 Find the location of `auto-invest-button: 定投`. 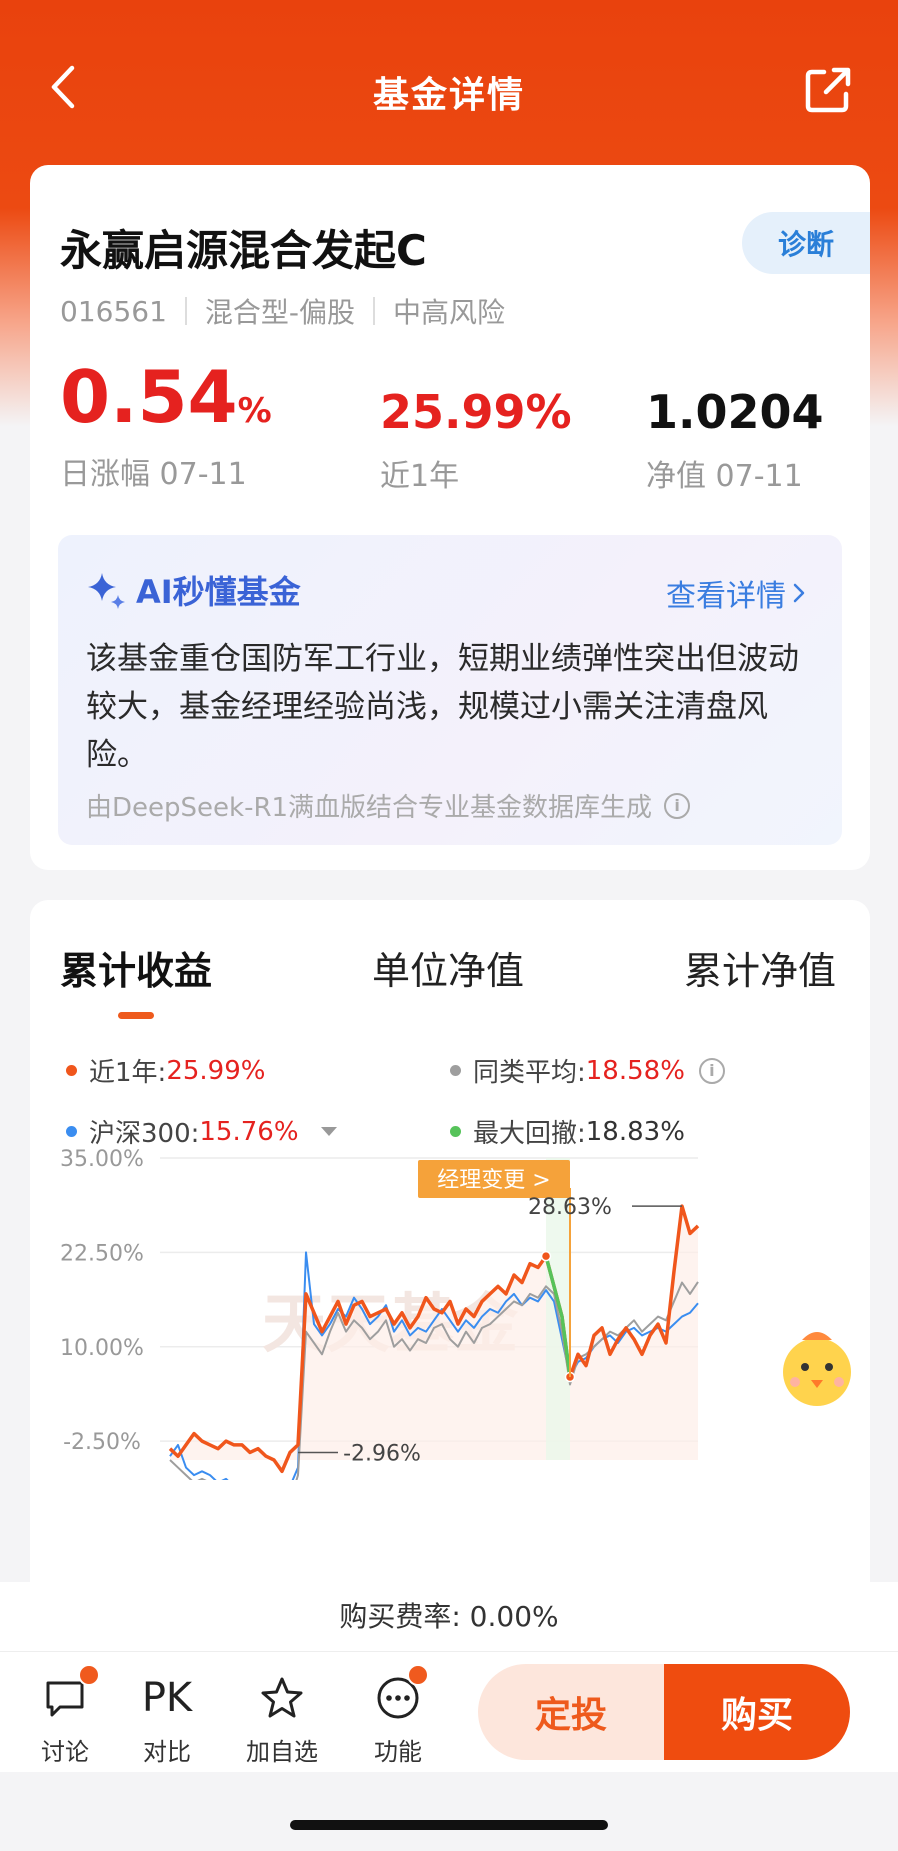

auto-invest-button: 定投 is located at coordinates (571, 1712).